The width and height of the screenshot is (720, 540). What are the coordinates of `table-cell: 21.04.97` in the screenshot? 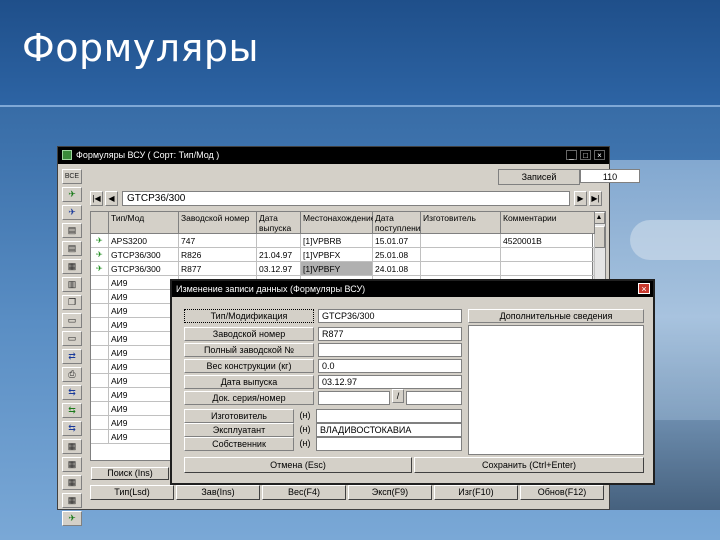 It's located at (279, 255).